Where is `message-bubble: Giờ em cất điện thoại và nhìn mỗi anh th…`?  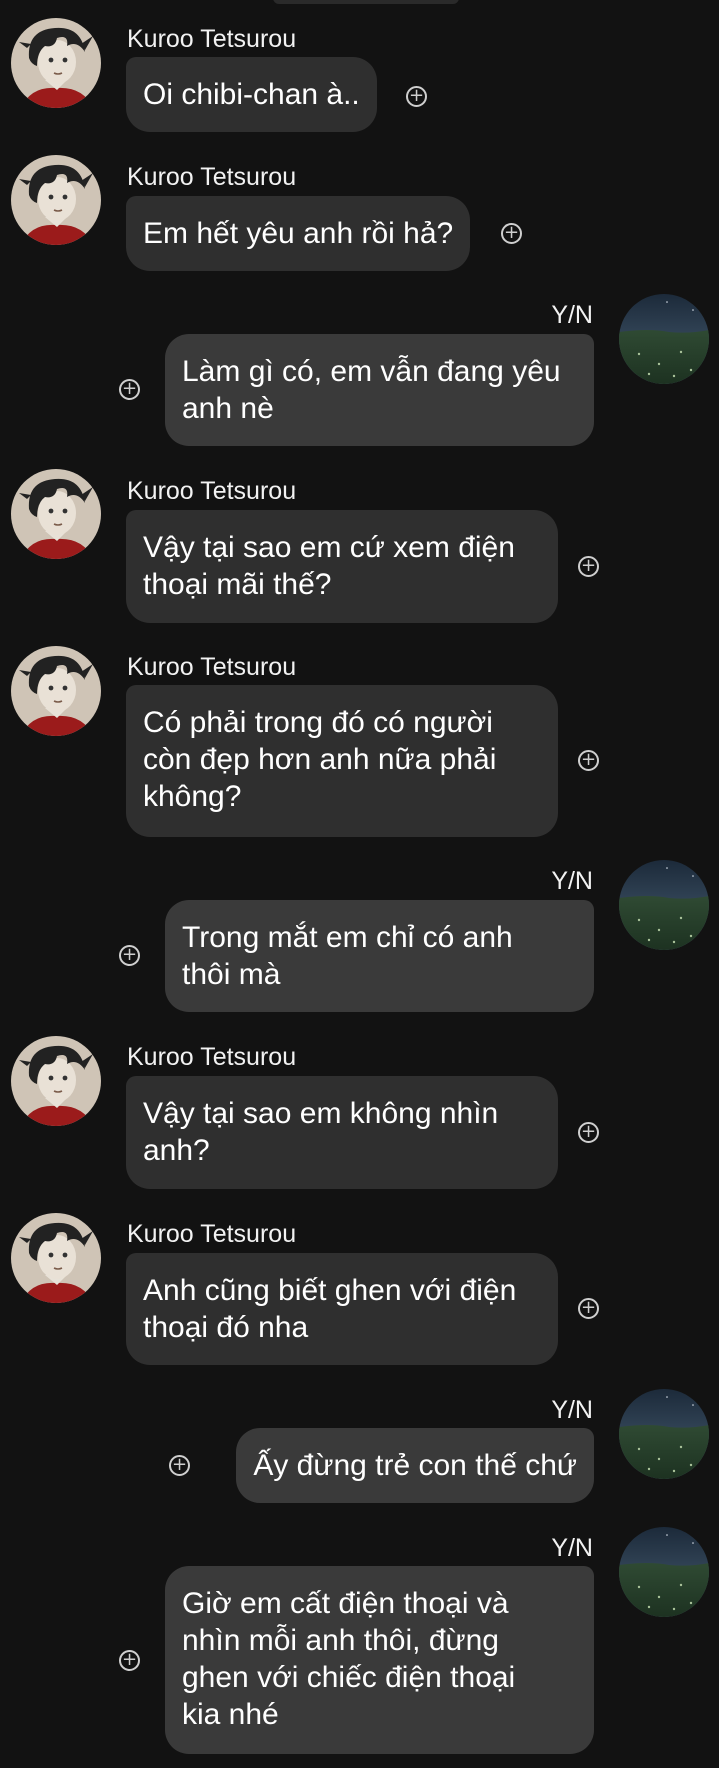 message-bubble: Giờ em cất điện thoại và nhìn mỗi anh th… is located at coordinates (379, 1660).